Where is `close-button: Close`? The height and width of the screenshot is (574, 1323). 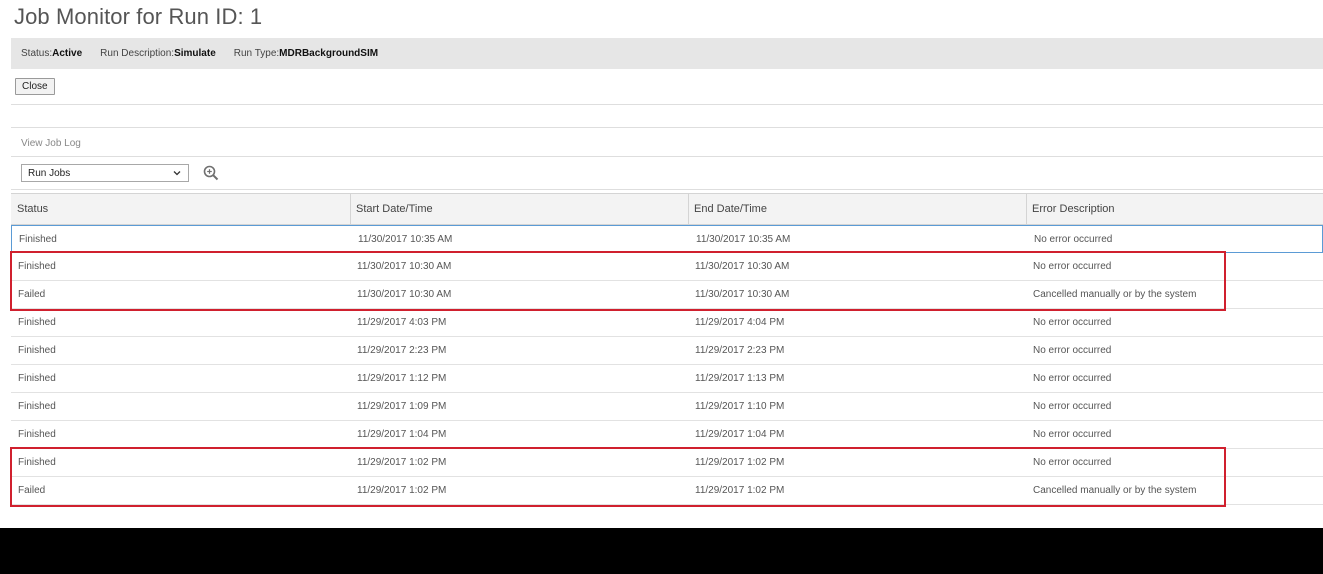
close-button: Close is located at coordinates (35, 86).